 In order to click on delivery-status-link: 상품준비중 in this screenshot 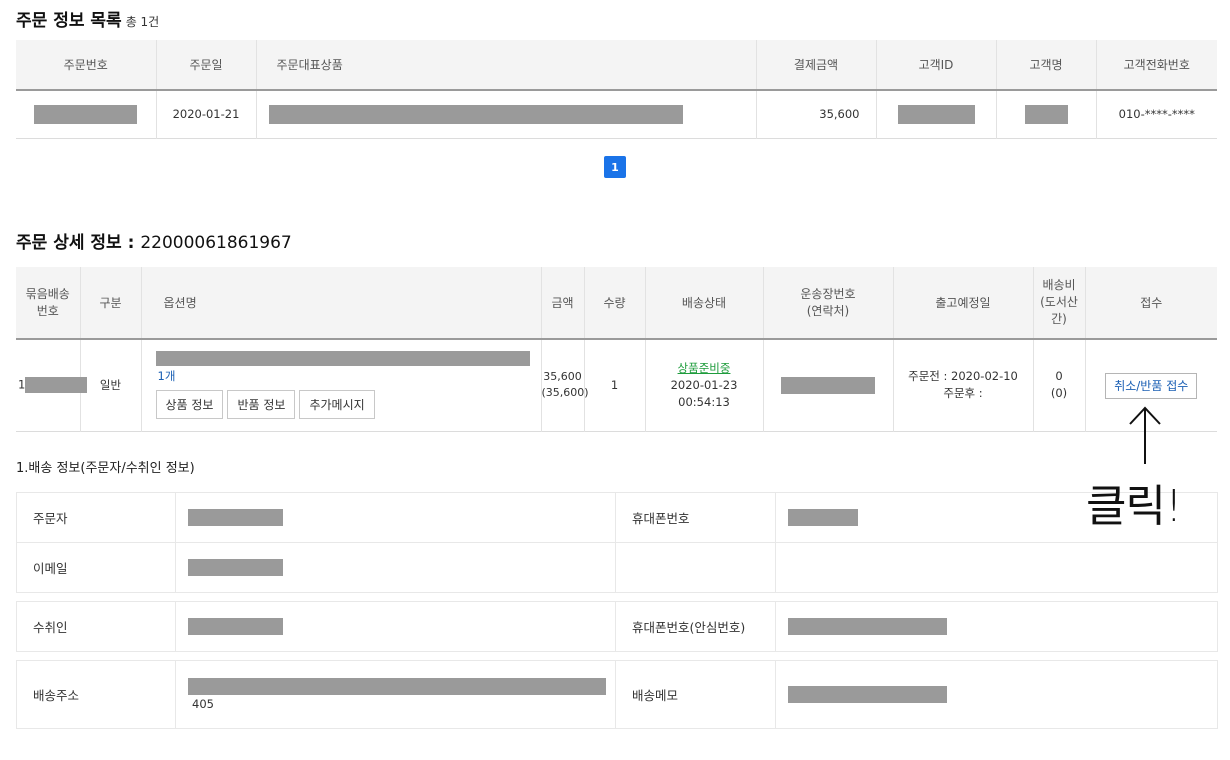, I will do `click(704, 368)`.